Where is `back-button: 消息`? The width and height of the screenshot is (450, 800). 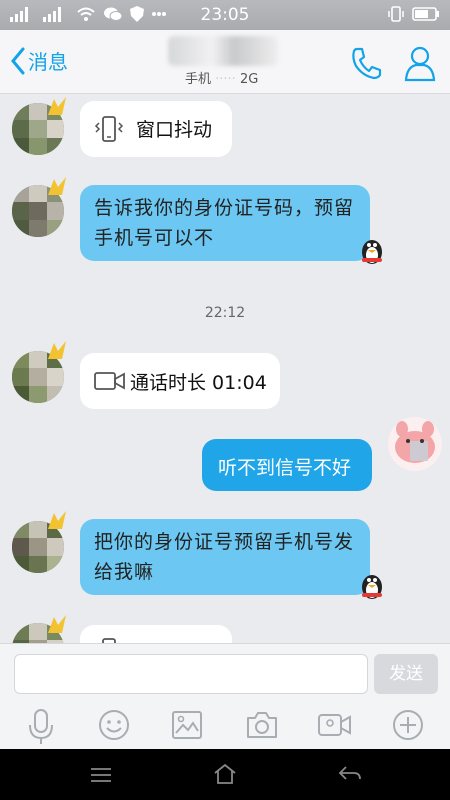
back-button: 消息 is located at coordinates (39, 60).